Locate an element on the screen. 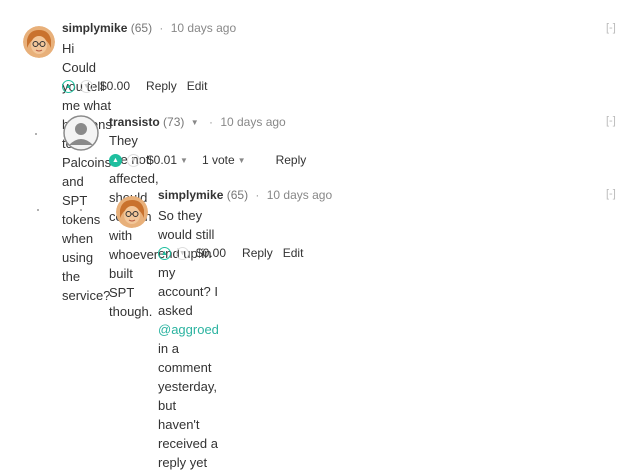 The width and height of the screenshot is (640, 472). mention-link: @aggroed is located at coordinates (188, 329).